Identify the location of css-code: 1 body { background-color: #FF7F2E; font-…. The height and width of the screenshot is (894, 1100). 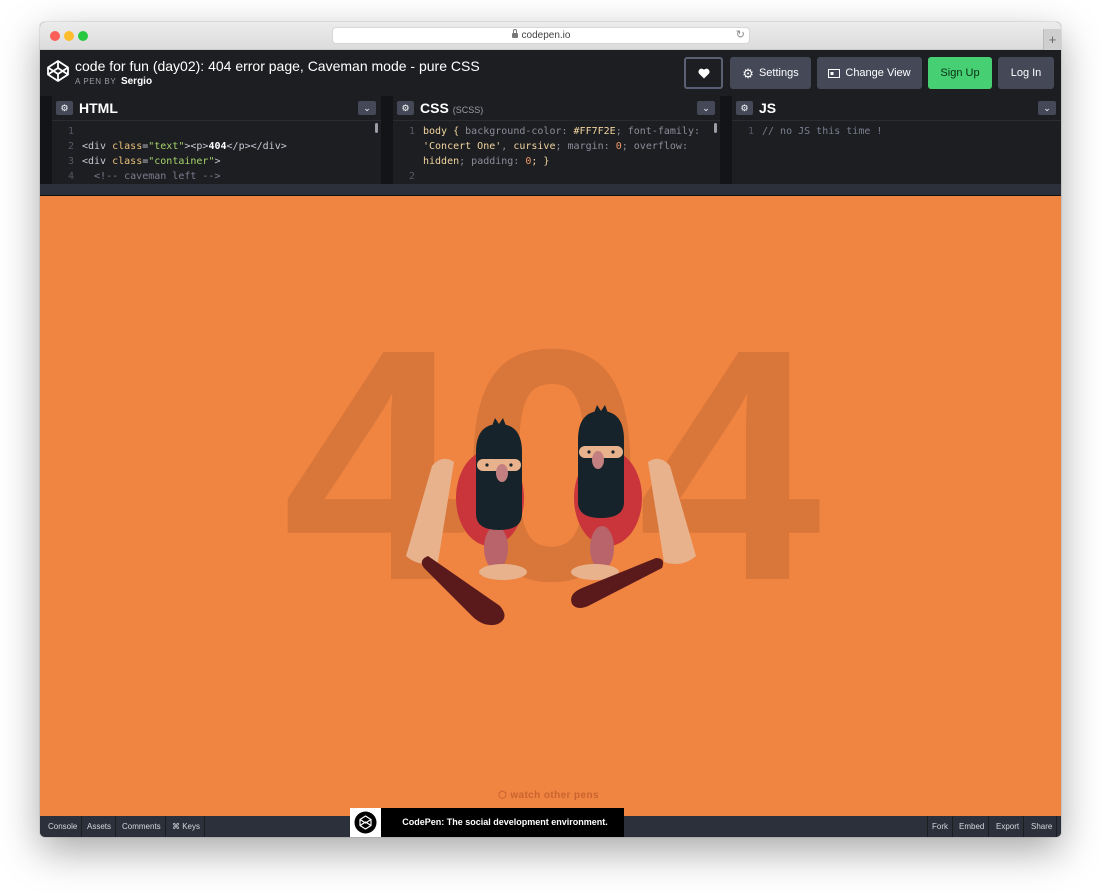
(556, 154).